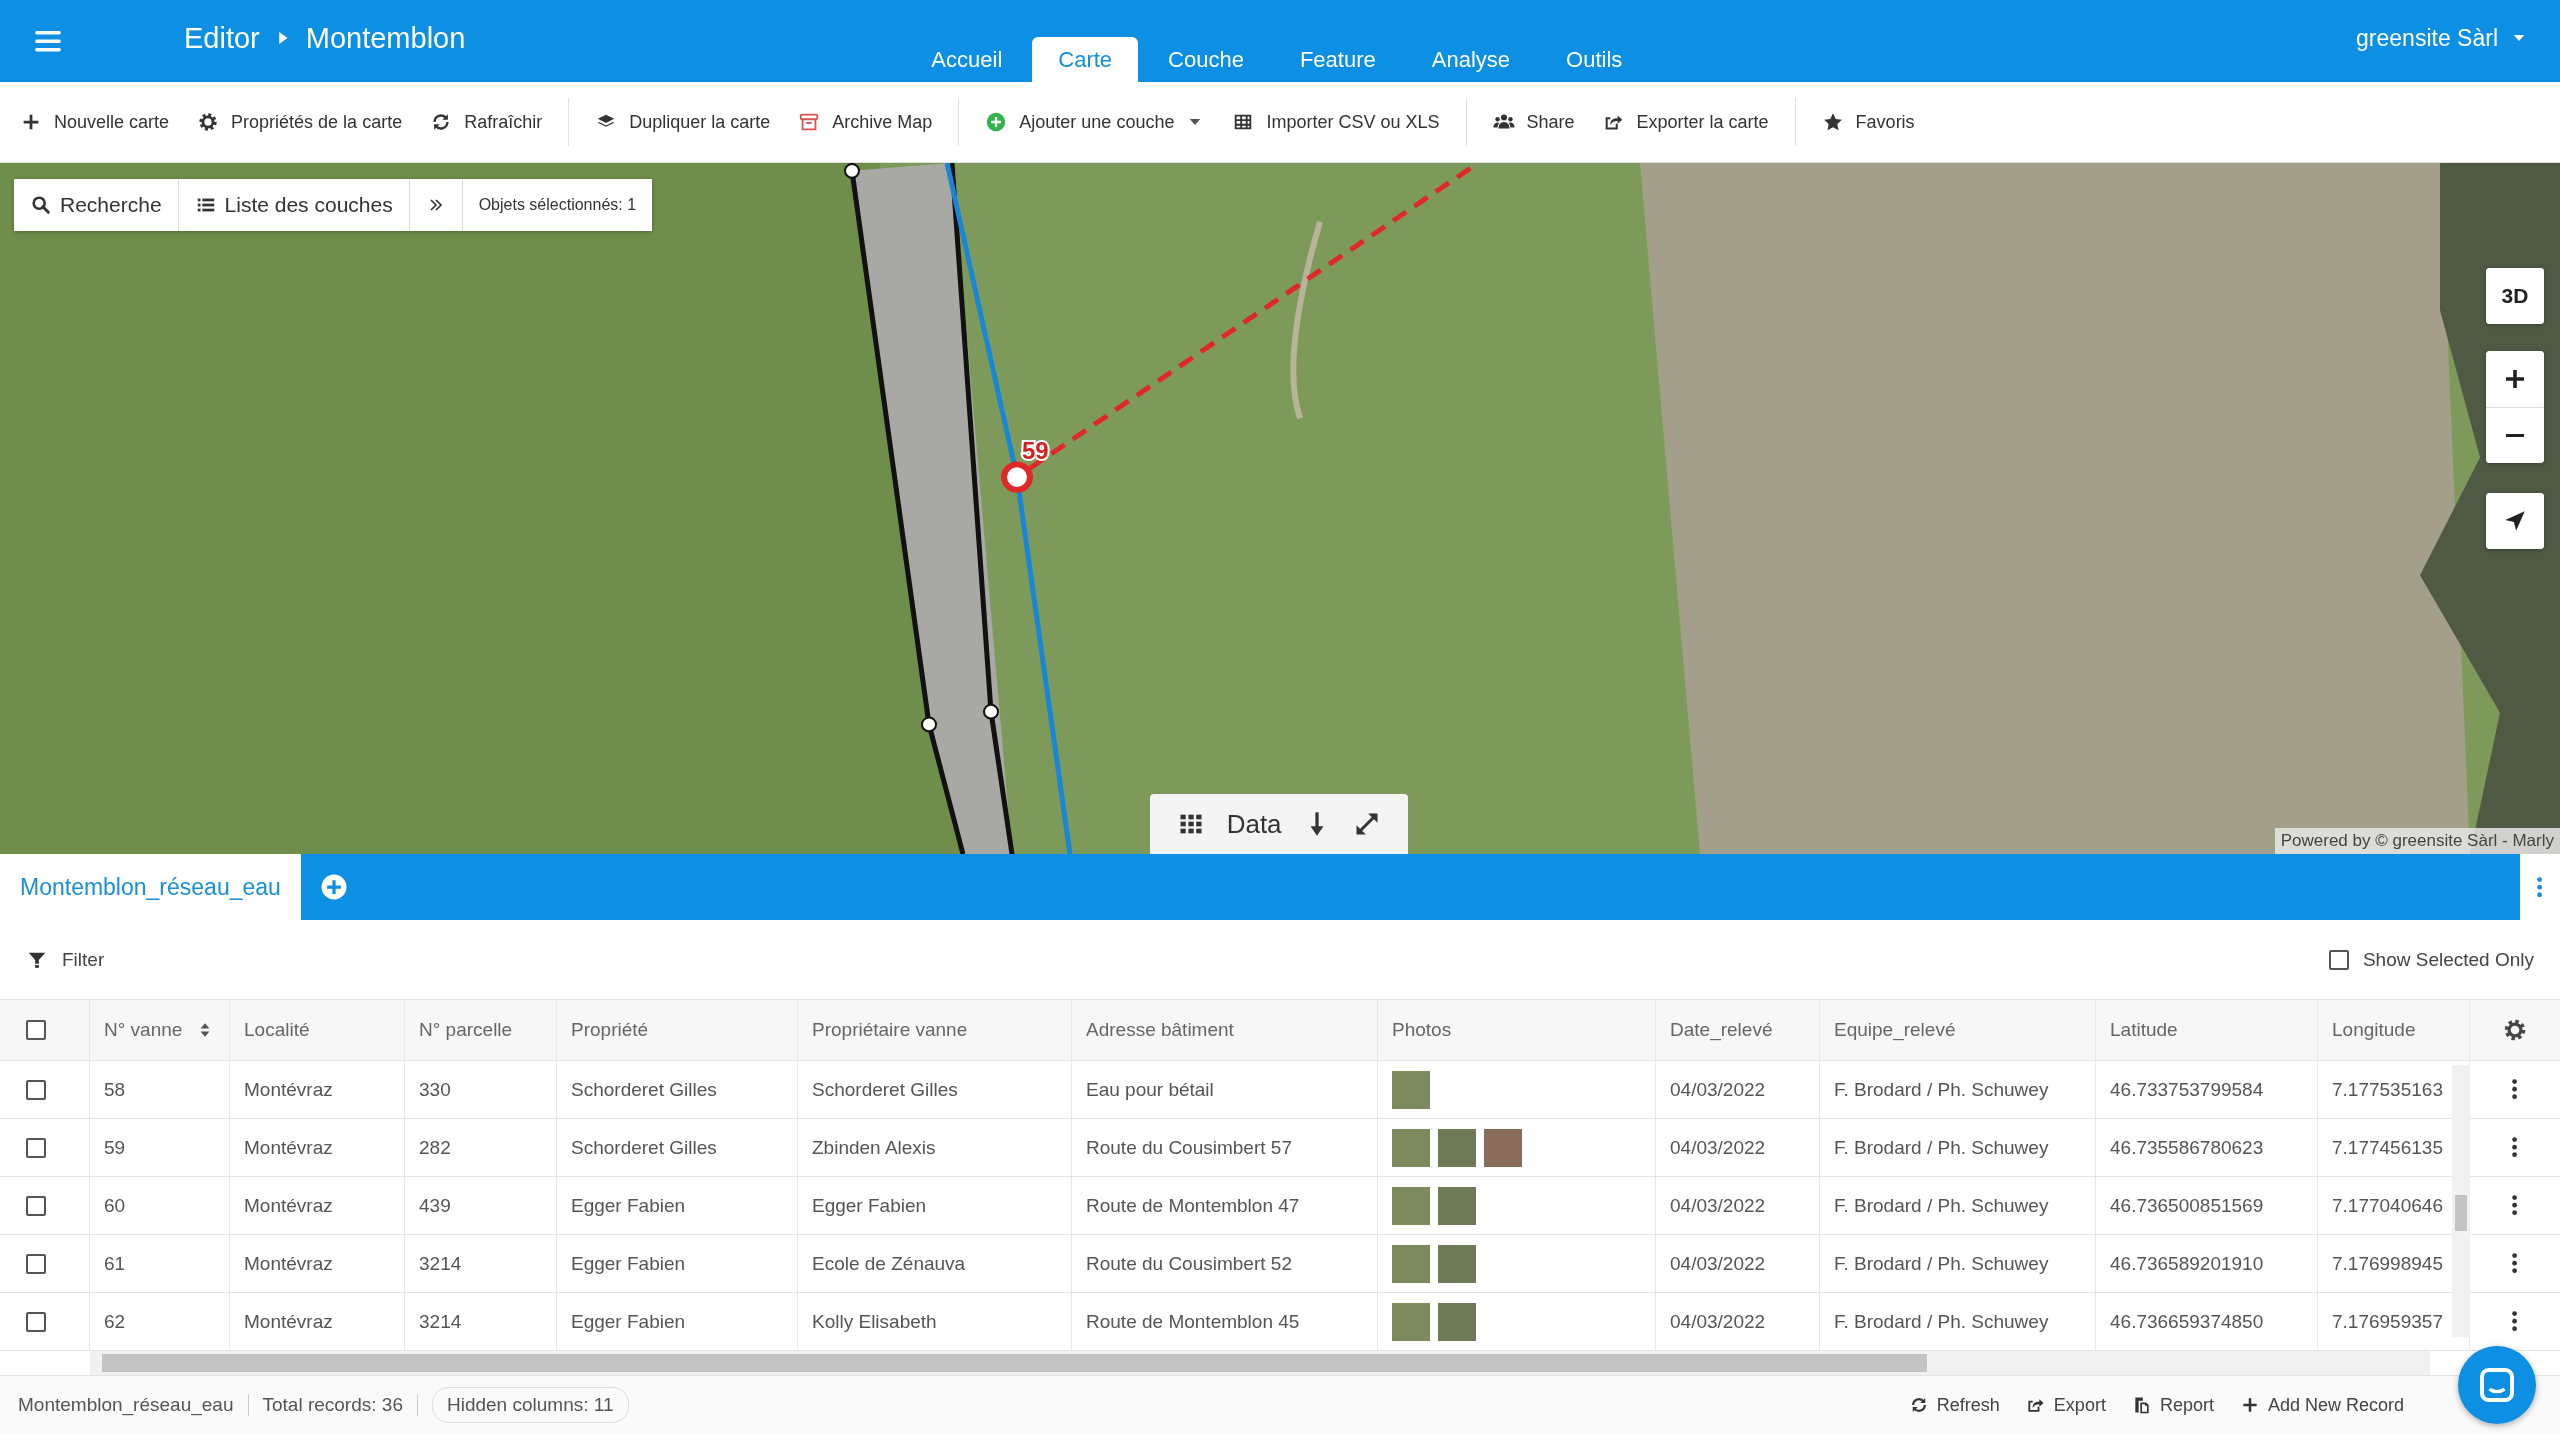 The width and height of the screenshot is (2560, 1434). I want to click on column-header: Latitude, so click(2144, 1030).